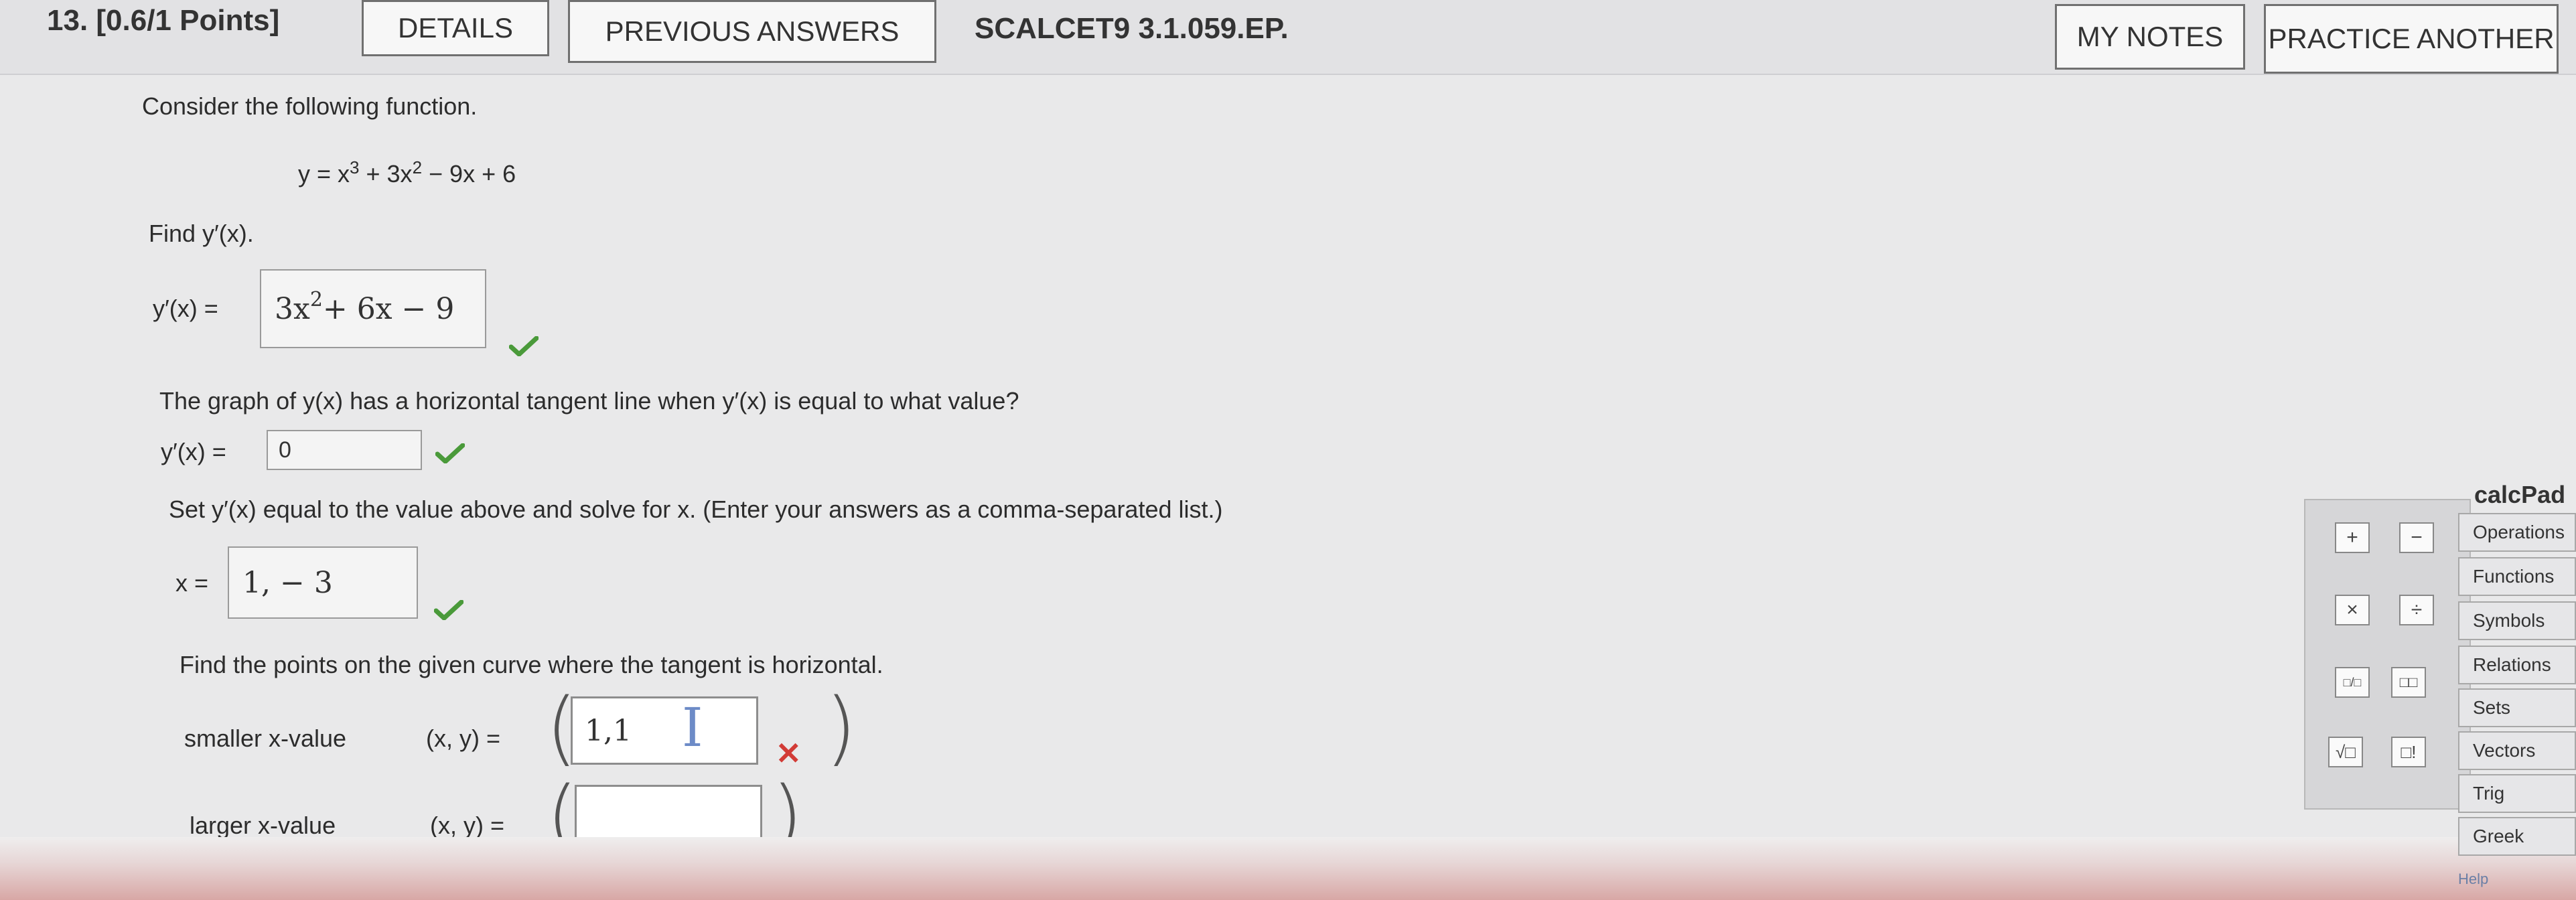 This screenshot has height=900, width=2576. I want to click on close-paren: ), so click(841, 728).